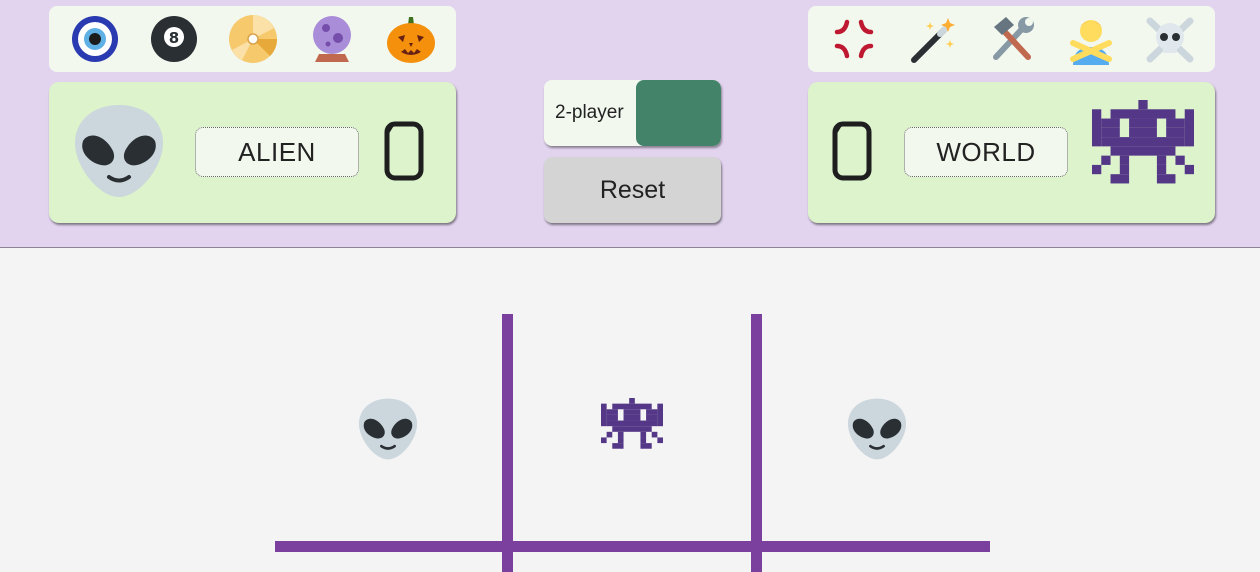 The width and height of the screenshot is (1260, 572). What do you see at coordinates (986, 152) in the screenshot?
I see `right-player-name: WORLD` at bounding box center [986, 152].